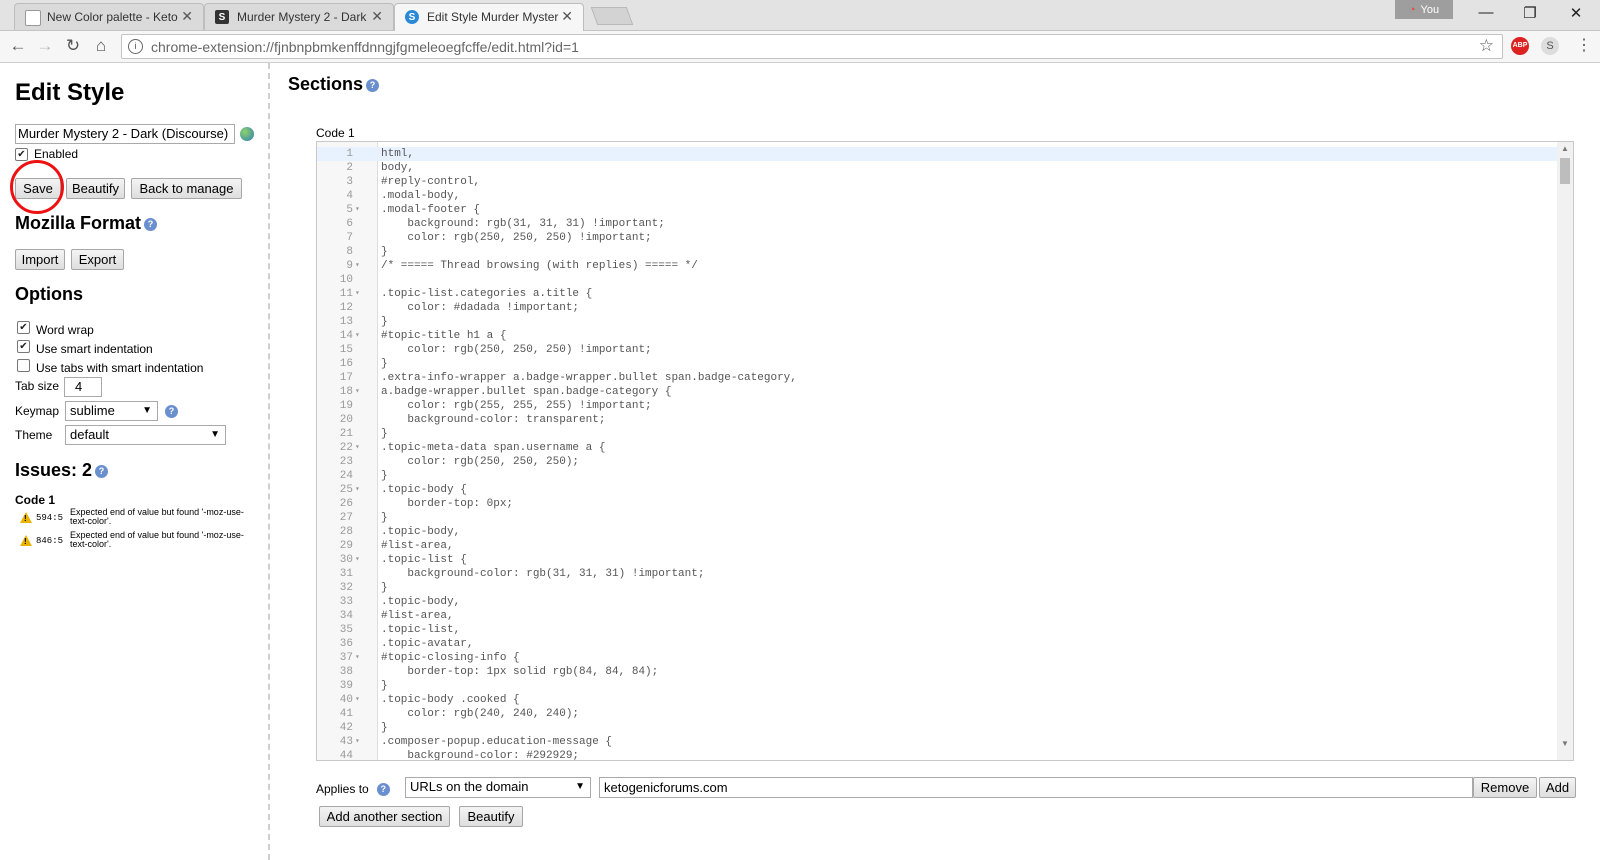 This screenshot has width=1600, height=860. What do you see at coordinates (945, 742) in the screenshot?
I see `code-line: 43 ▾ .composer-popup.education-message {` at bounding box center [945, 742].